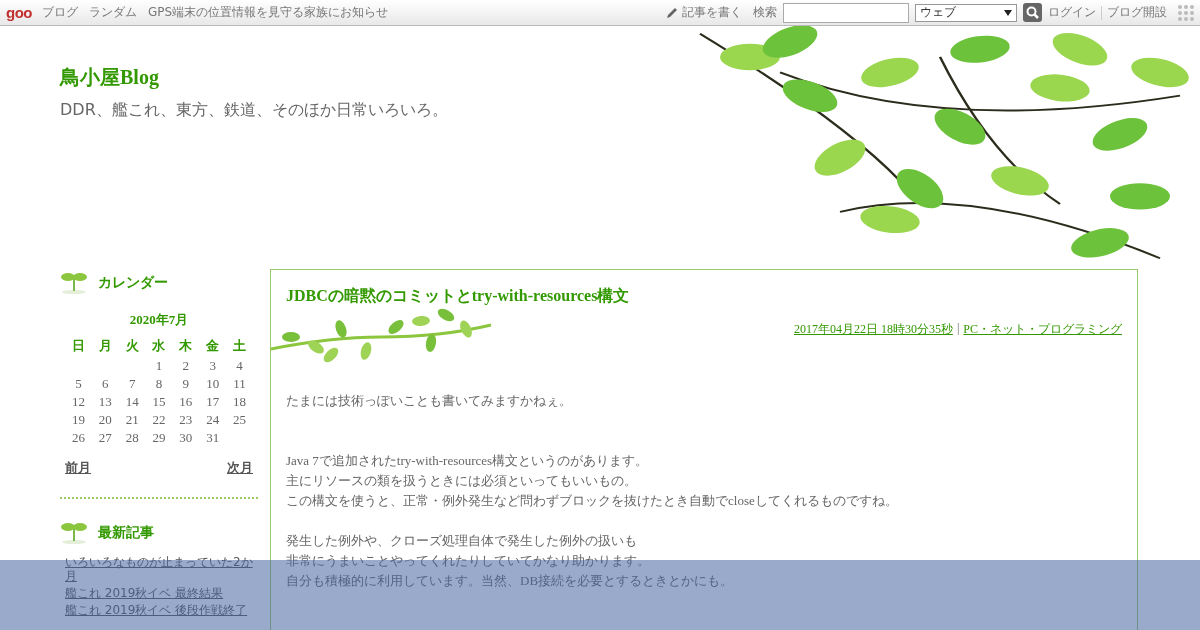  I want to click on calendar-day: 5, so click(78, 384).